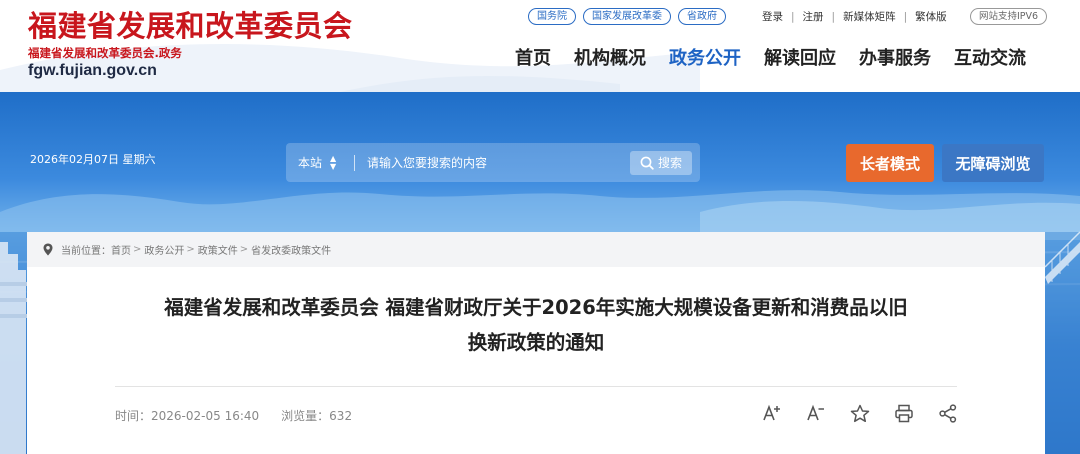 The image size is (1080, 454). Describe the element at coordinates (552, 16) in the screenshot. I see `portal-link-state-council: 国务院` at that location.